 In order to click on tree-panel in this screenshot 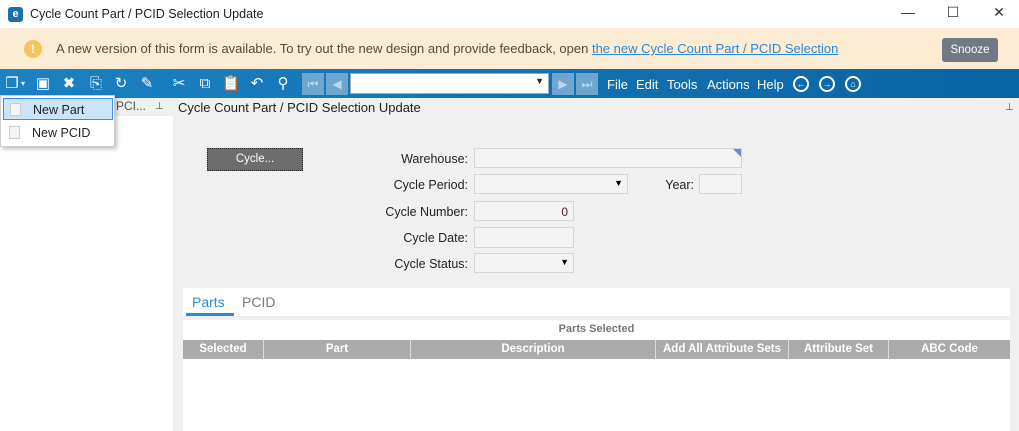, I will do `click(86, 264)`.